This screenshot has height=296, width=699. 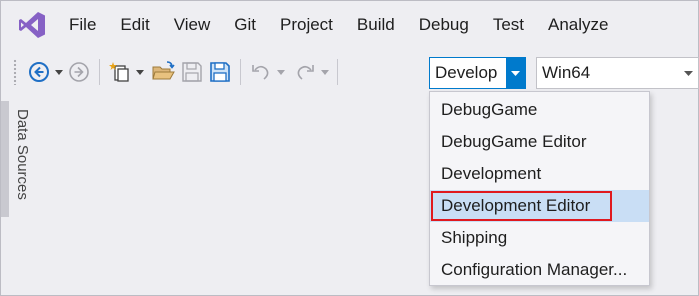 What do you see at coordinates (192, 25) in the screenshot?
I see `menu-view: View` at bounding box center [192, 25].